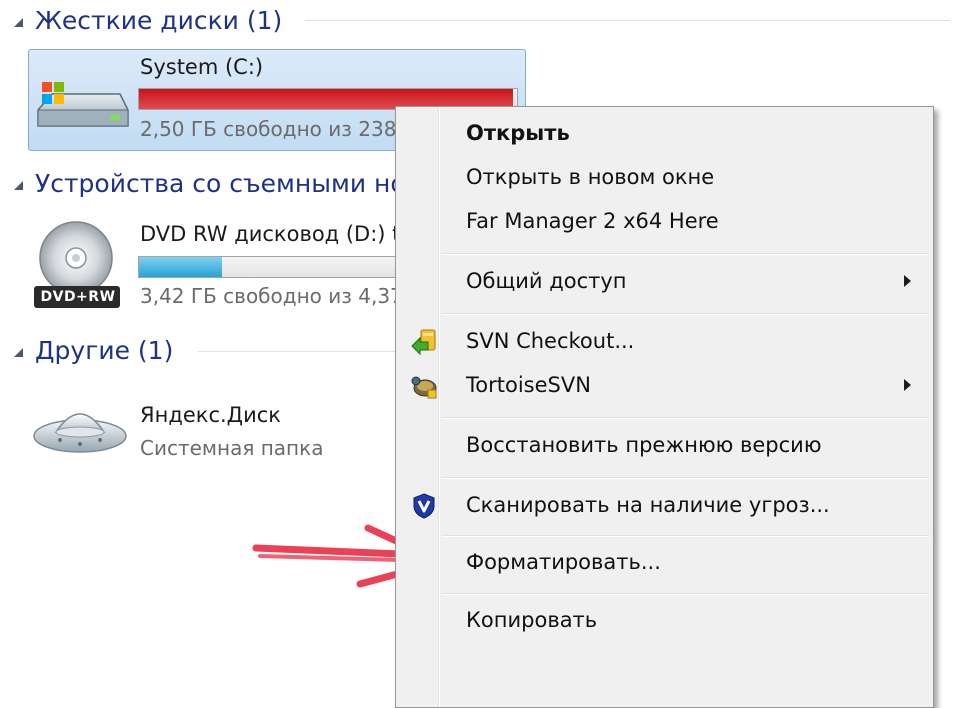 The width and height of the screenshot is (956, 708). What do you see at coordinates (80, 433) in the screenshot?
I see `ufo-icon` at bounding box center [80, 433].